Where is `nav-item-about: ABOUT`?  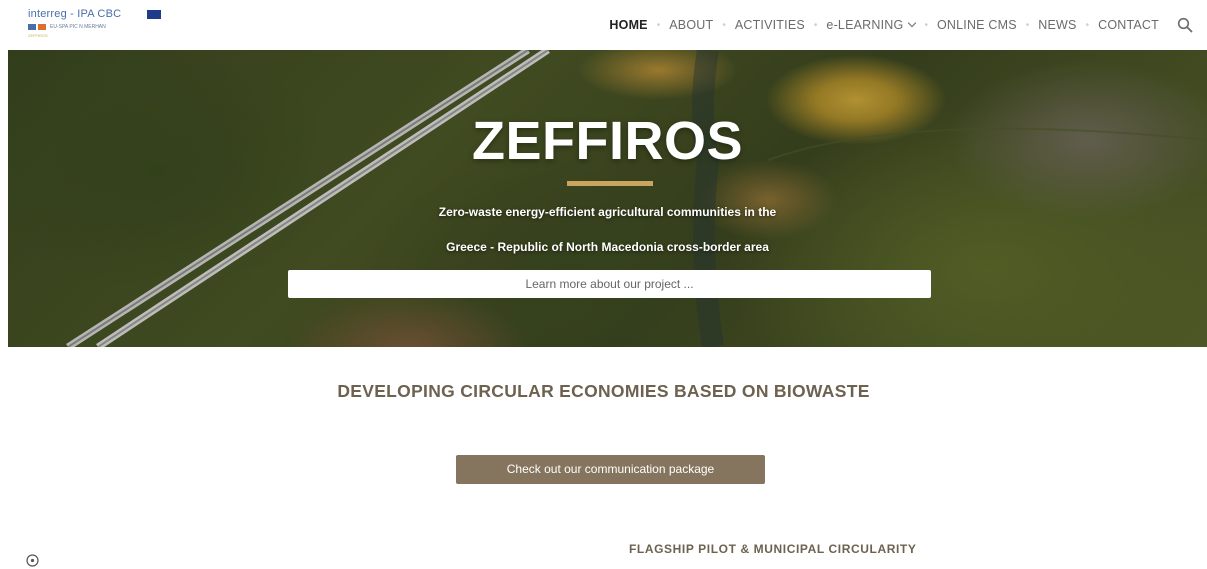 nav-item-about: ABOUT is located at coordinates (691, 25).